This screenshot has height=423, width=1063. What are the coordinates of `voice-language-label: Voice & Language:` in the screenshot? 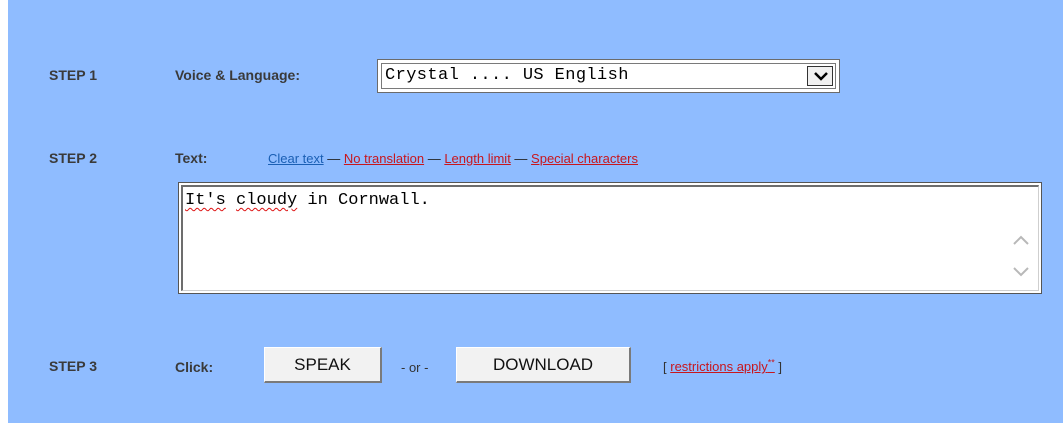 It's located at (237, 75).